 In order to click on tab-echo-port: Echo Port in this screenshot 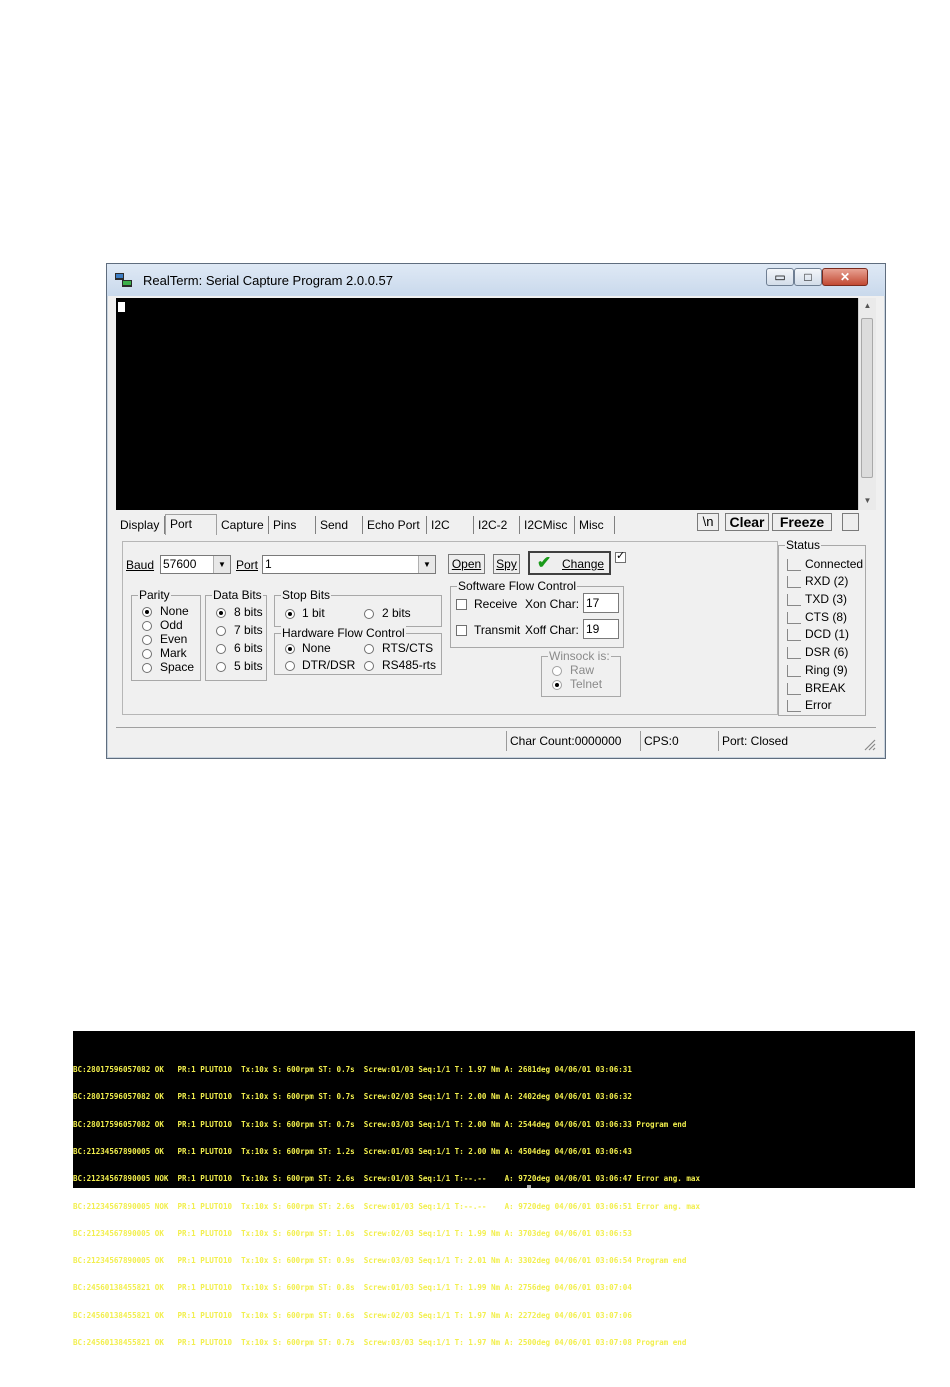, I will do `click(395, 525)`.